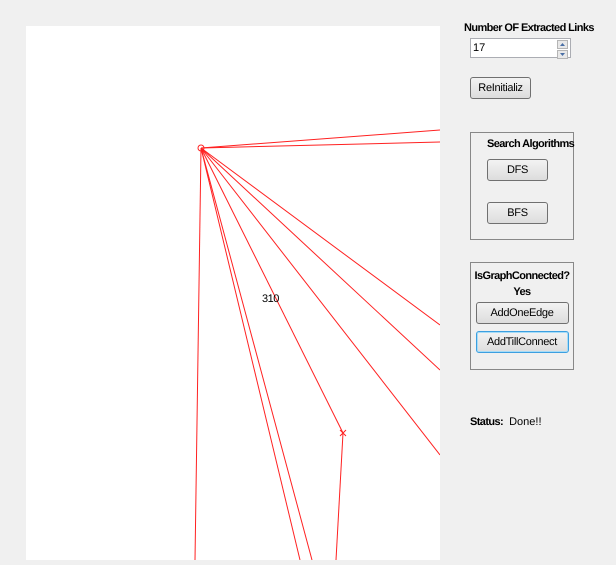  I want to click on algorithm-button: BFS, so click(517, 213).